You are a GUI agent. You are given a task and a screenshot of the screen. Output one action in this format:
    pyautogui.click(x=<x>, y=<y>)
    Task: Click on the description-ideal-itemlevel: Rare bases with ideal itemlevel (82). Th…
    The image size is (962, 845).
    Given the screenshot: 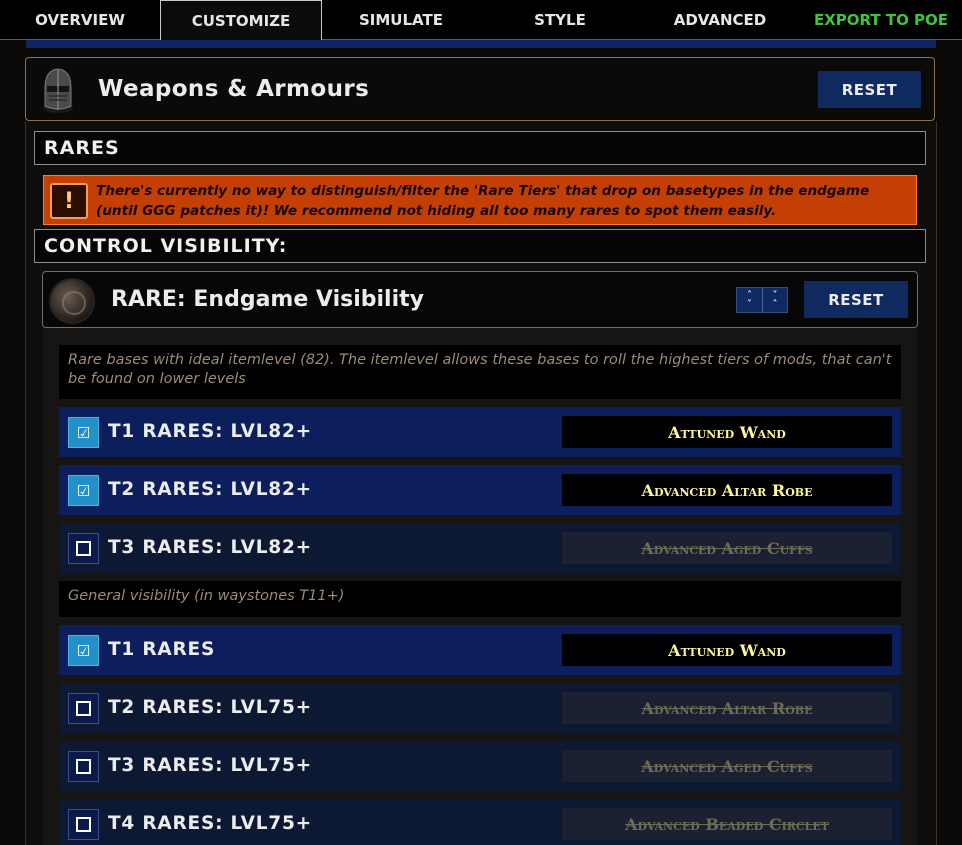 What is the action you would take?
    pyautogui.click(x=480, y=372)
    